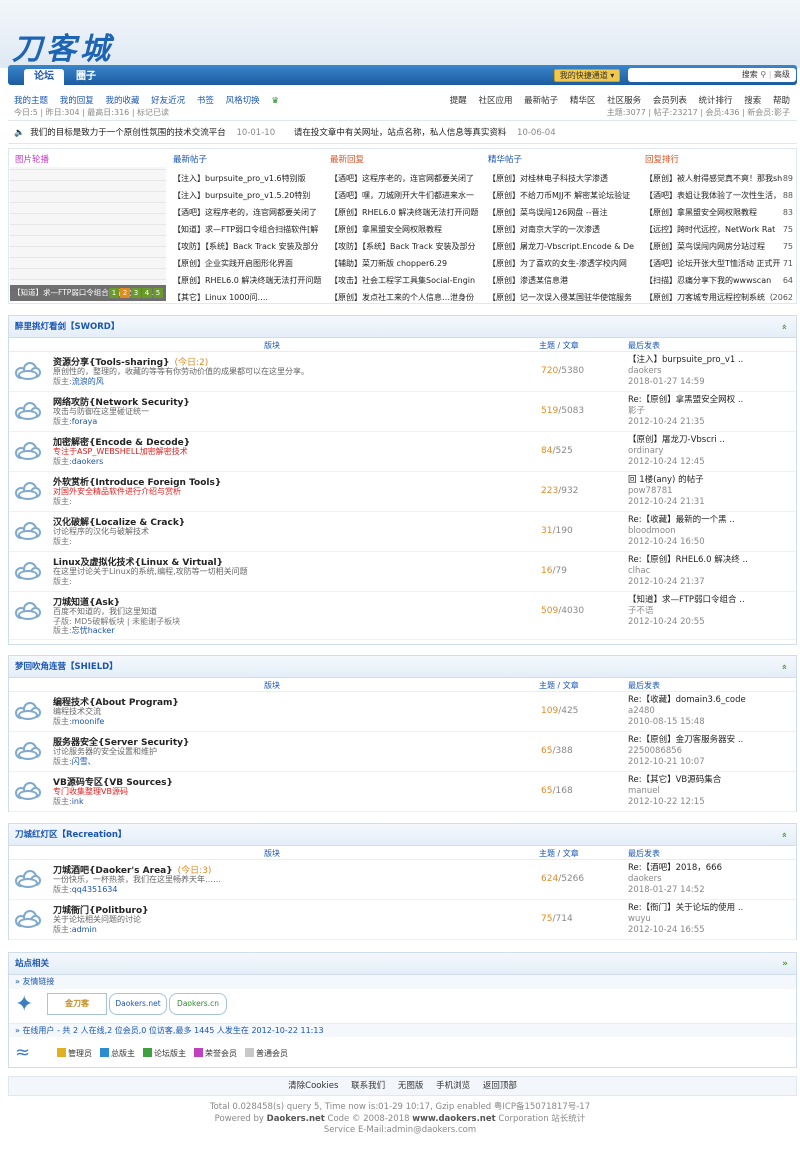 This screenshot has width=800, height=1157. Describe the element at coordinates (563, 229) in the screenshot. I see `hot-topic-link: 【原创】对南京大学的一次渗透` at that location.